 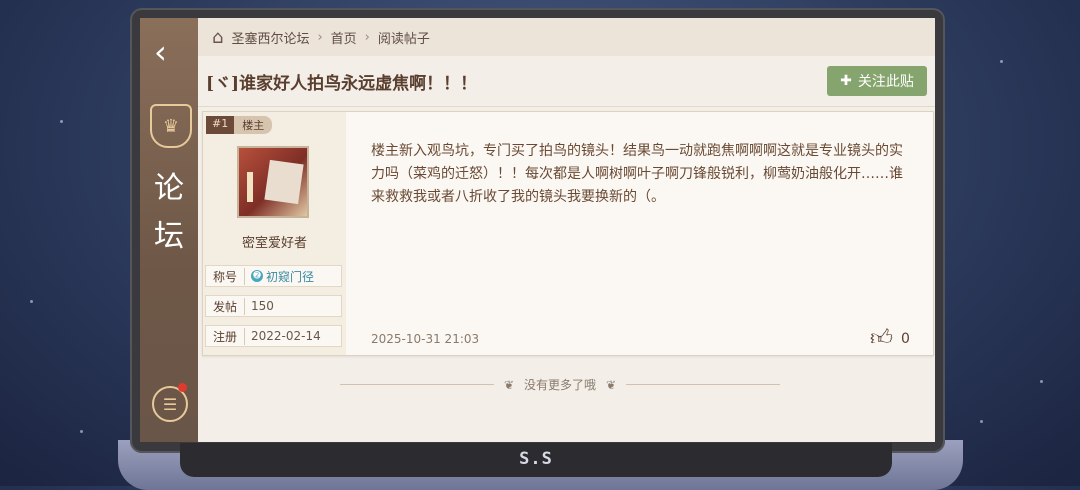 What do you see at coordinates (160, 52) in the screenshot?
I see `back-arrow-icon: ‹` at bounding box center [160, 52].